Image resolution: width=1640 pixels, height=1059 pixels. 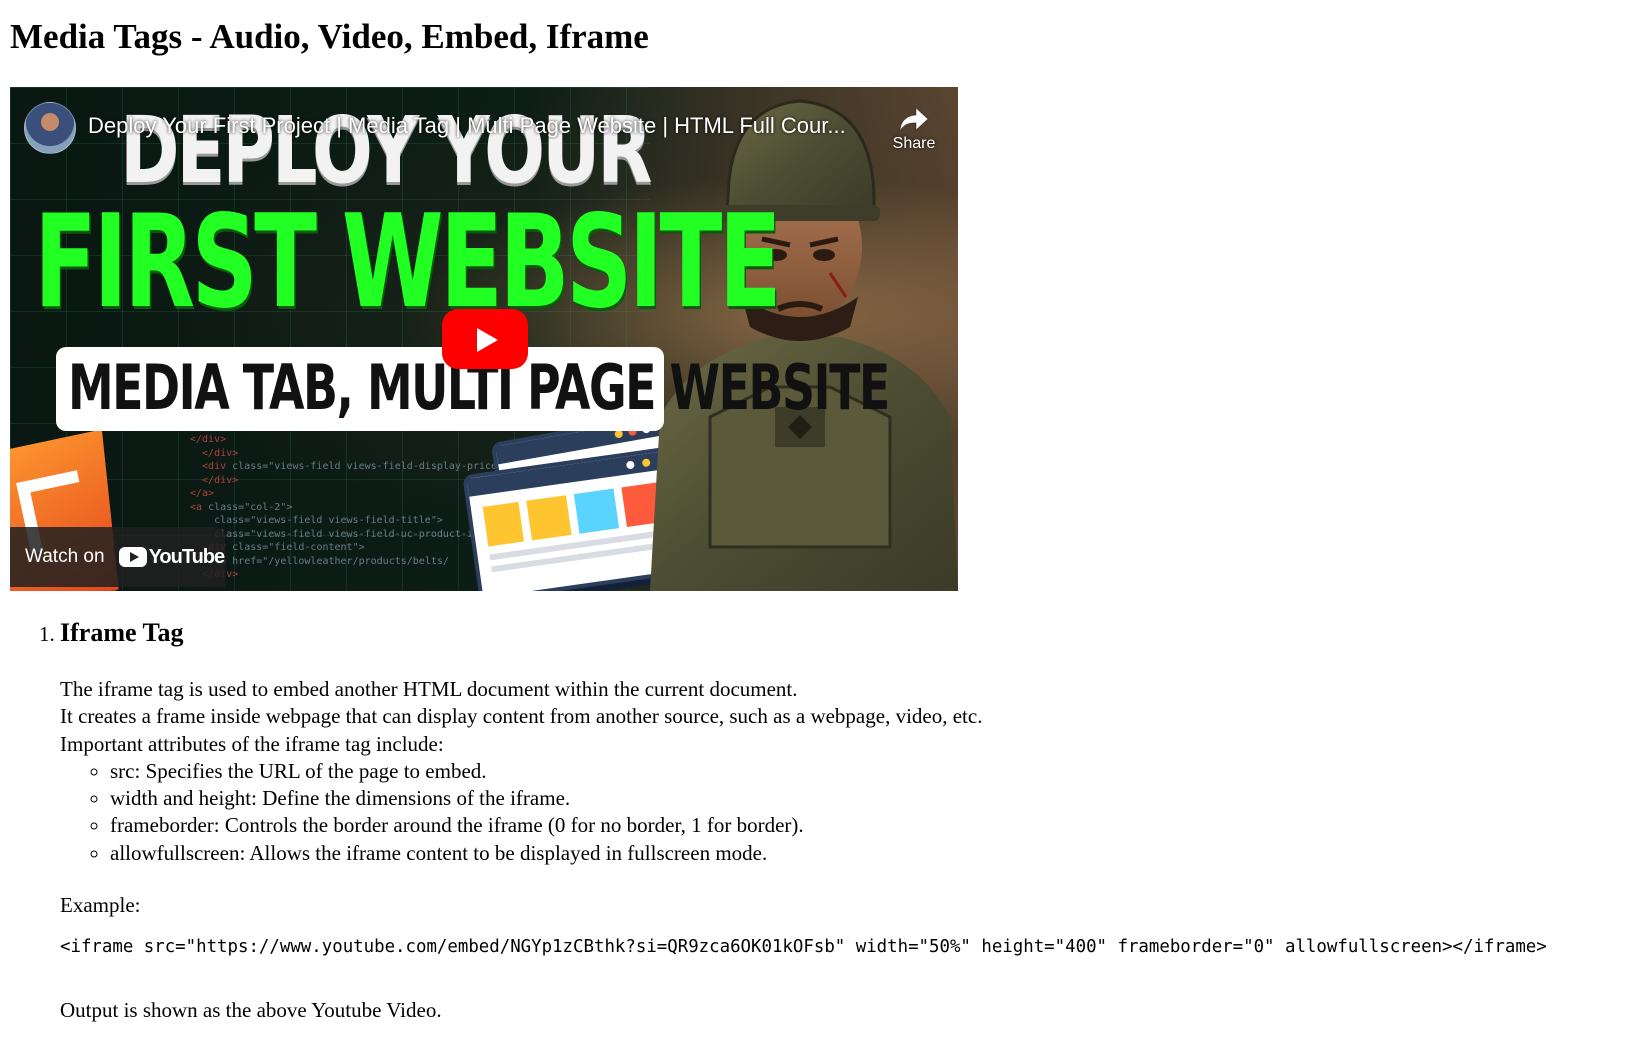 I want to click on youtube-logo: YouTube, so click(x=172, y=557).